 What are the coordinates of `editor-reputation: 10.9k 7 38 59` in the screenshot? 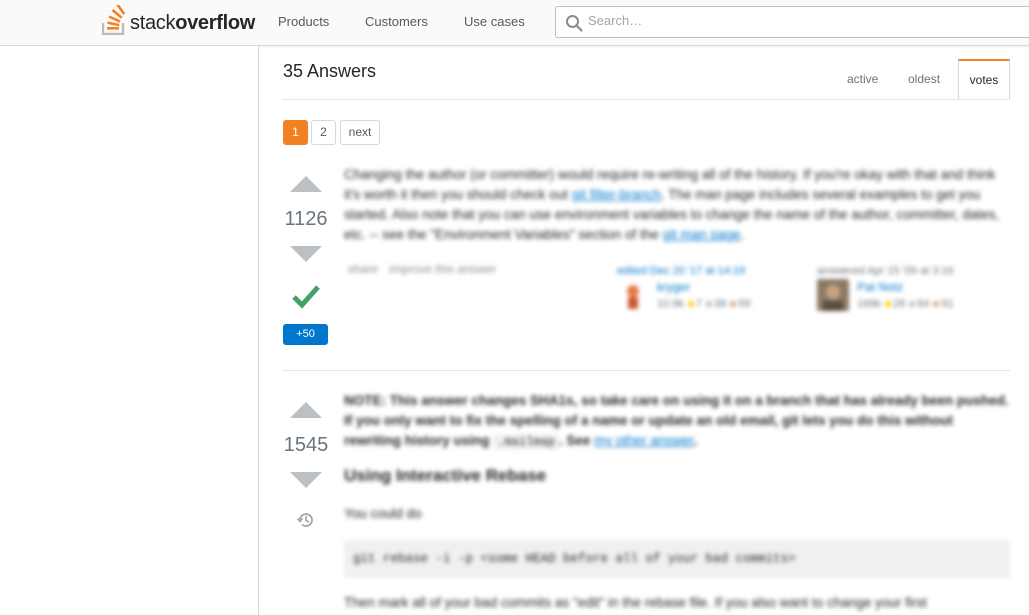 It's located at (704, 304).